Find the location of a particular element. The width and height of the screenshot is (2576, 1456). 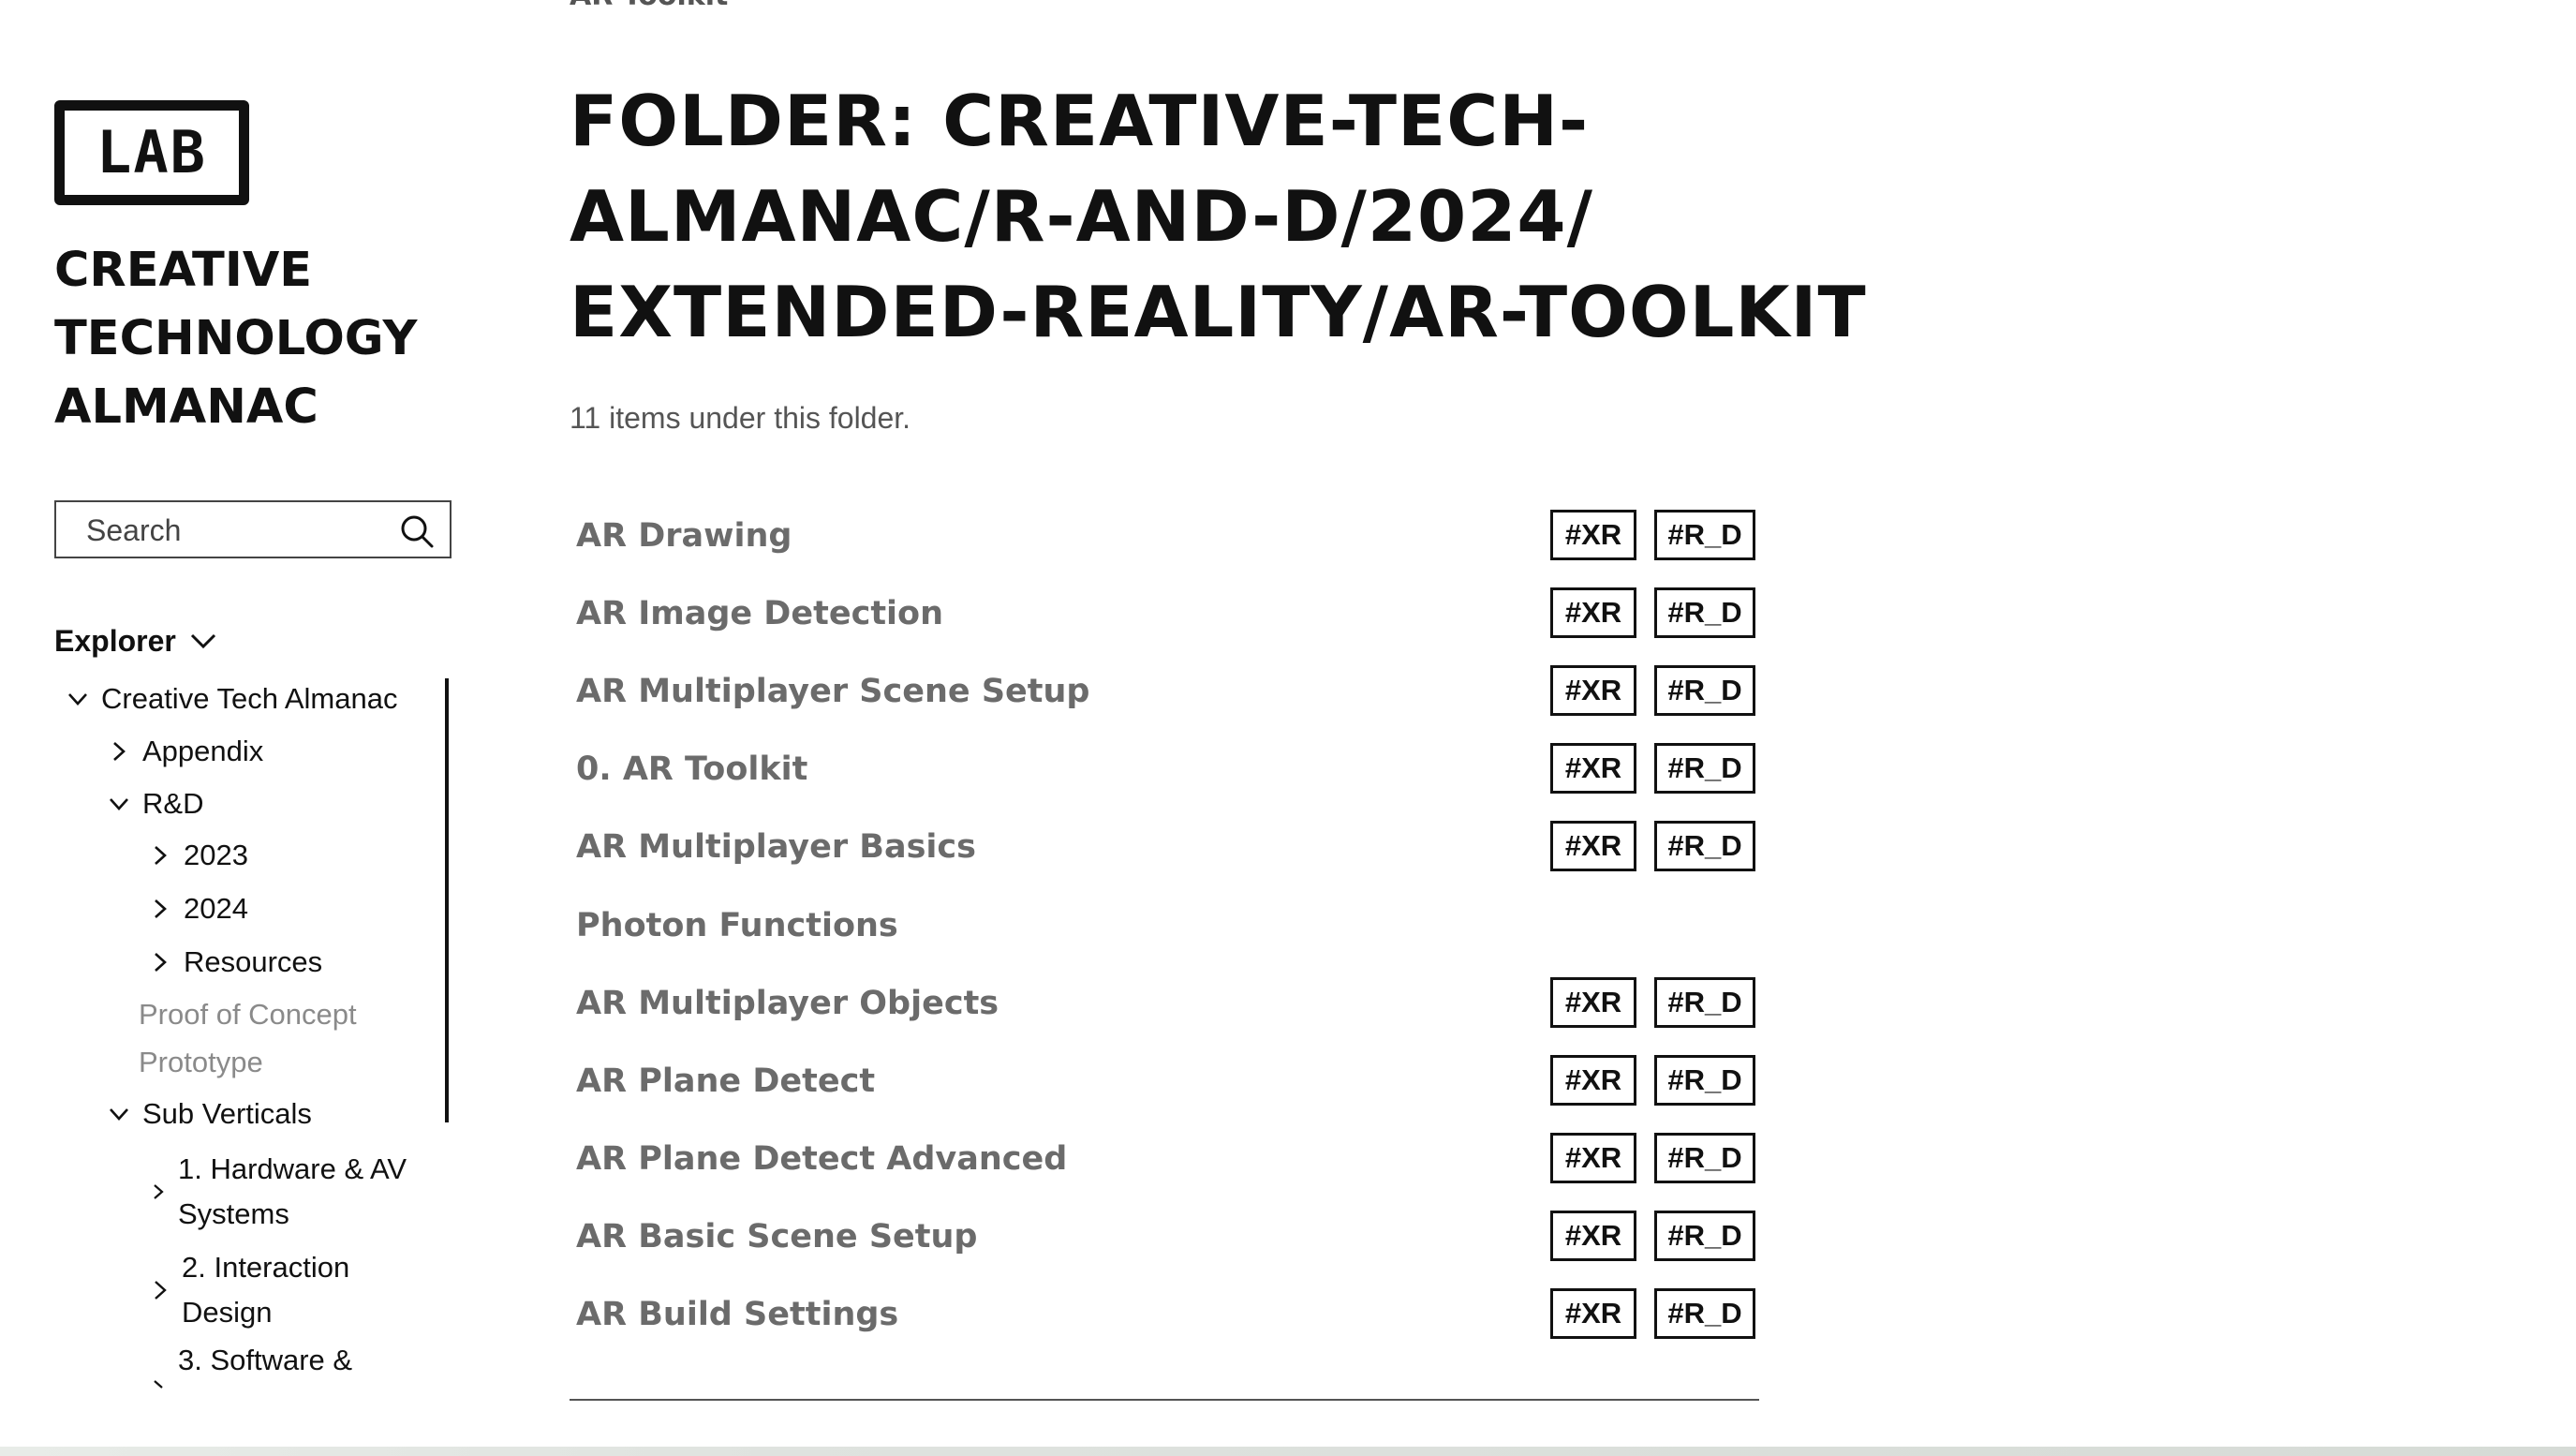

tree-item-label: 2023 is located at coordinates (216, 855).